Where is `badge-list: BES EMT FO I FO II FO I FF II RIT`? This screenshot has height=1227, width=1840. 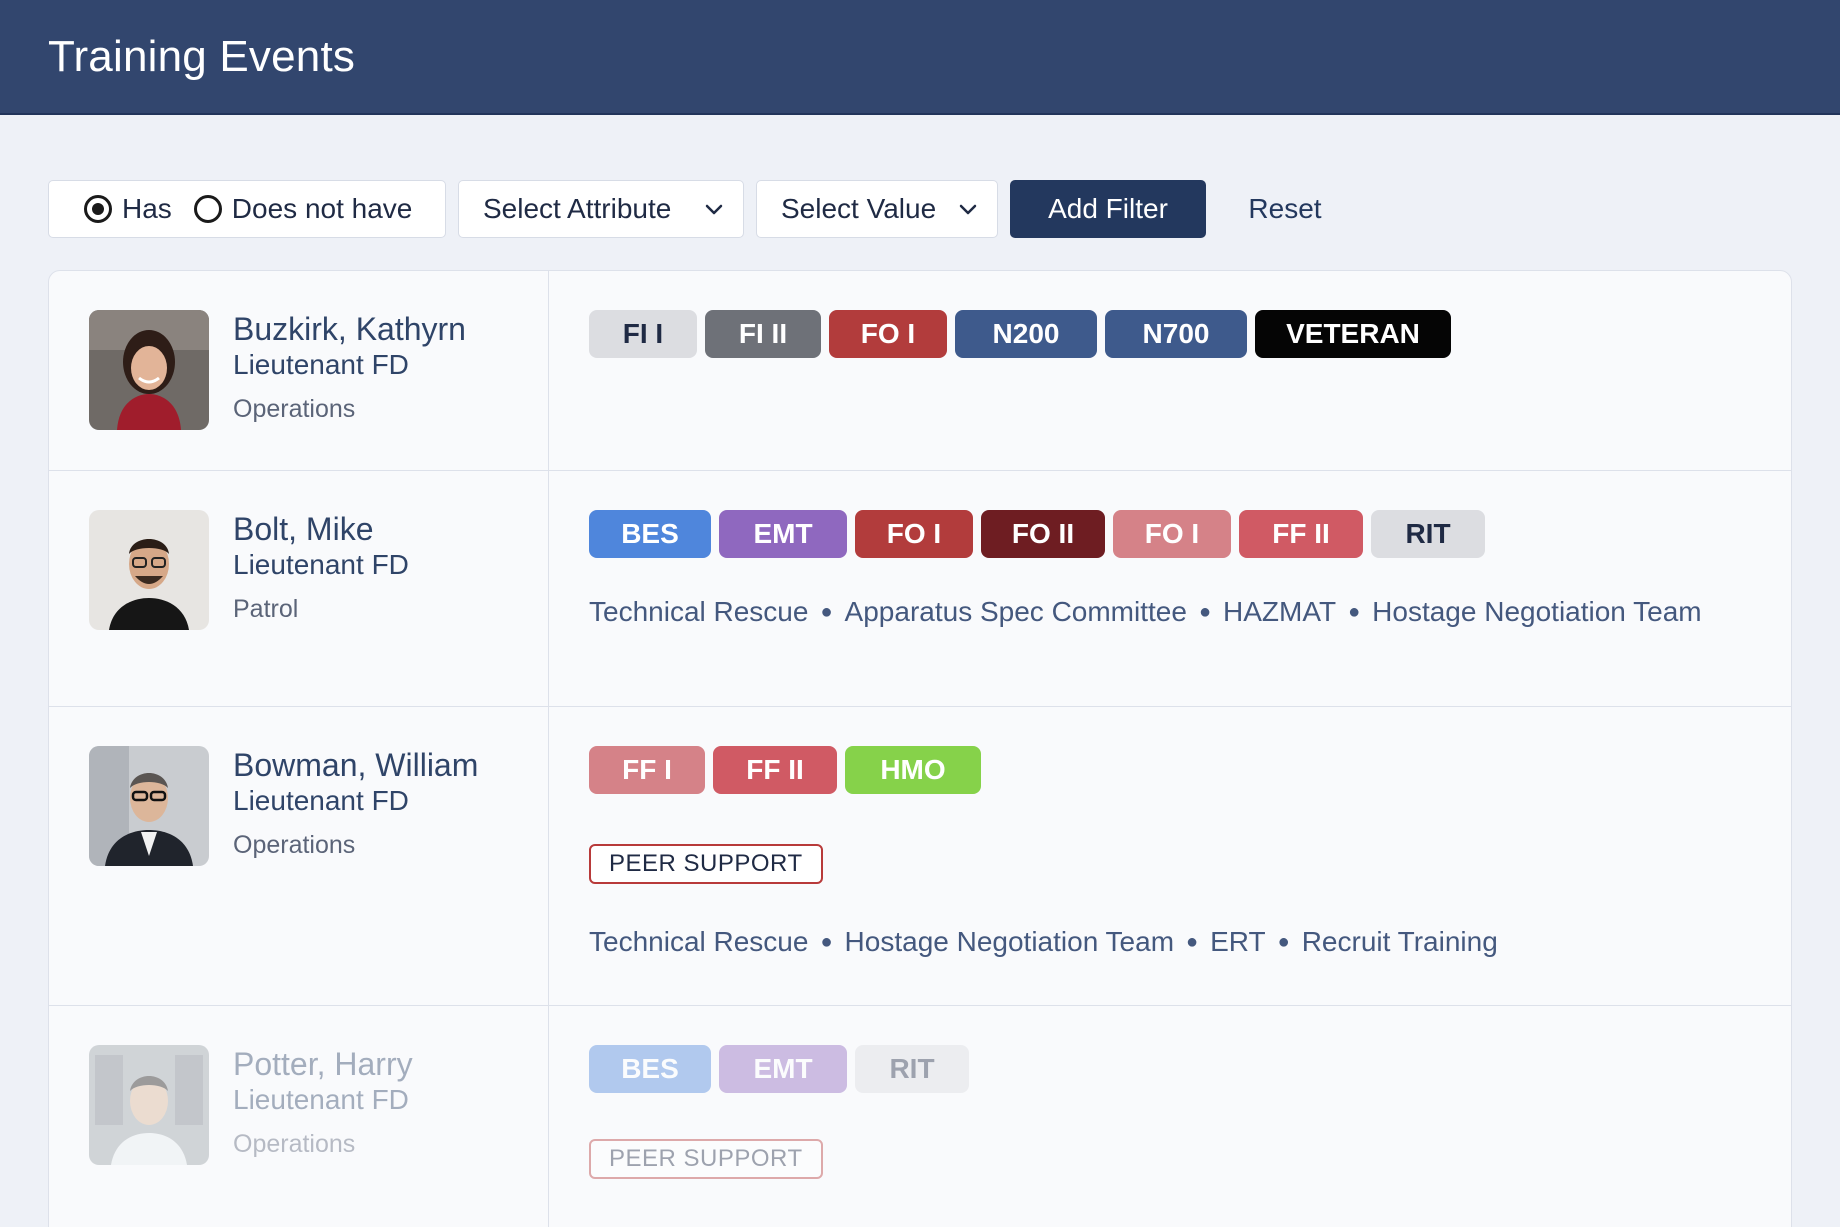 badge-list: BES EMT FO I FO II FO I FF II RIT is located at coordinates (1037, 534).